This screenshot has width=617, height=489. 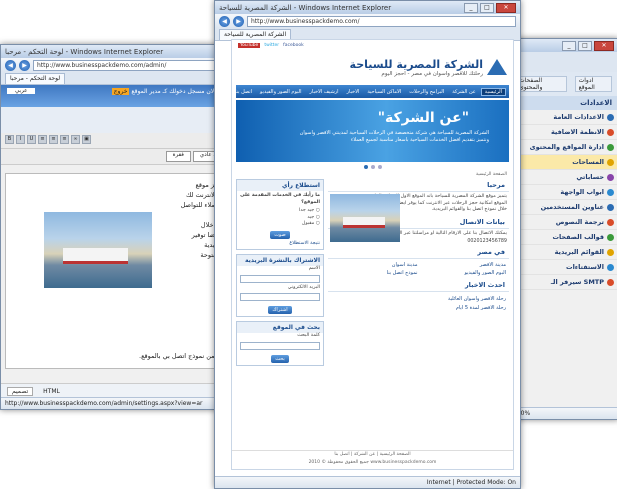 I want to click on editor-mode-bar: تصميم HTML, so click(x=117, y=390).